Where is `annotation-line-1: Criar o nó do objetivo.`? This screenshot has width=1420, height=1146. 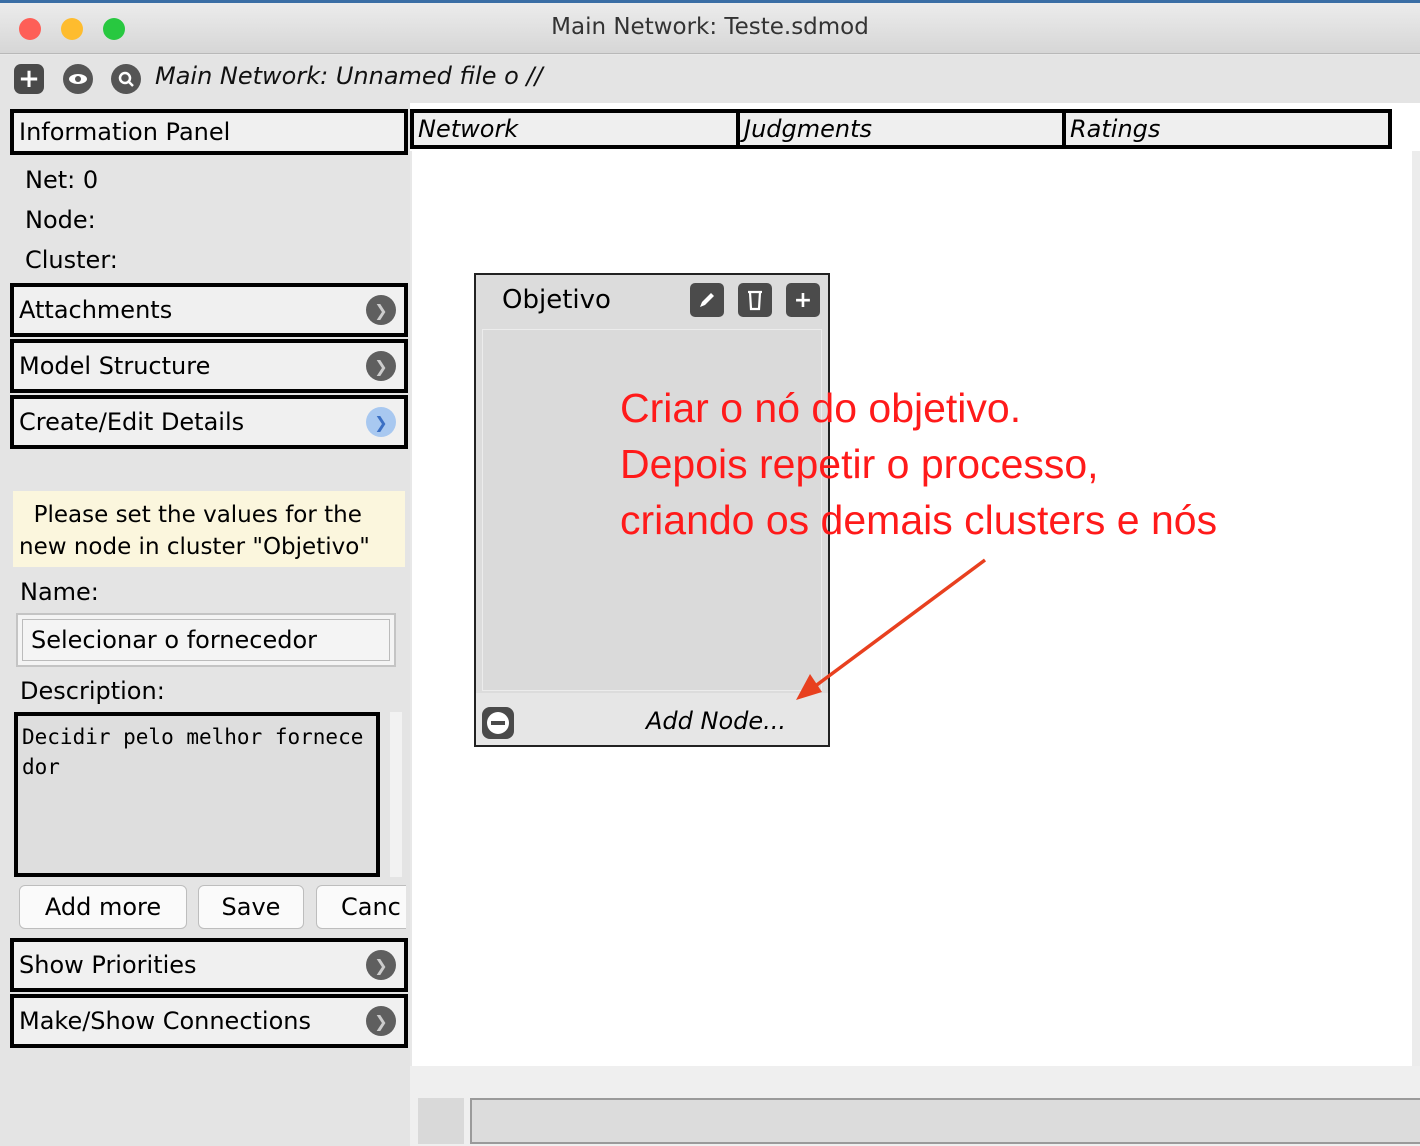 annotation-line-1: Criar o nó do objetivo. is located at coordinates (821, 408).